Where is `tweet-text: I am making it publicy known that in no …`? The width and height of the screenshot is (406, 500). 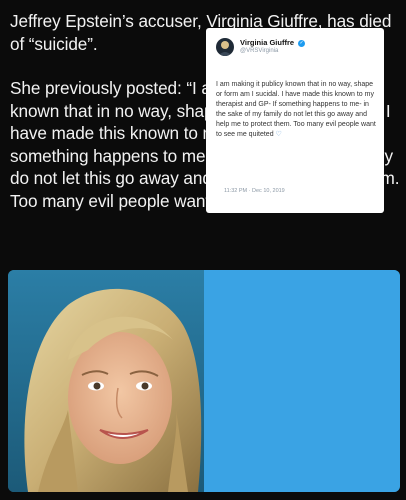
tweet-text: I am making it publicy known that in no … is located at coordinates (296, 109).